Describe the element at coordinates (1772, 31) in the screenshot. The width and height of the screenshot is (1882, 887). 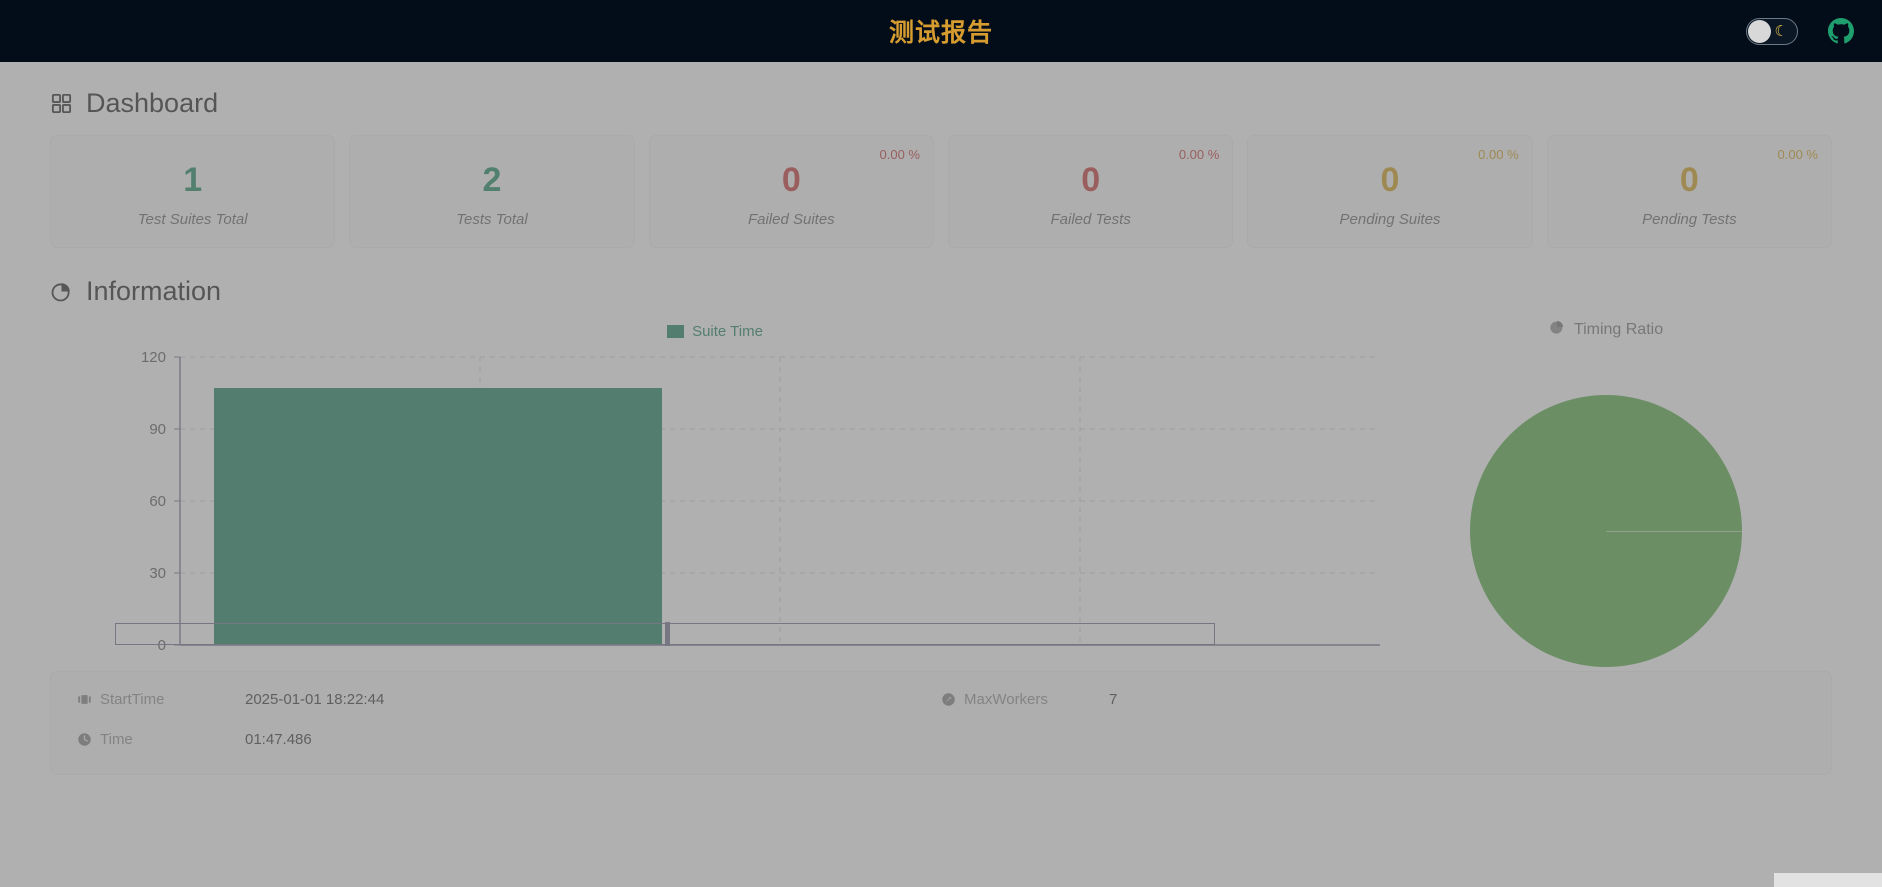
I see `dark-mode-toggle: ☾` at that location.